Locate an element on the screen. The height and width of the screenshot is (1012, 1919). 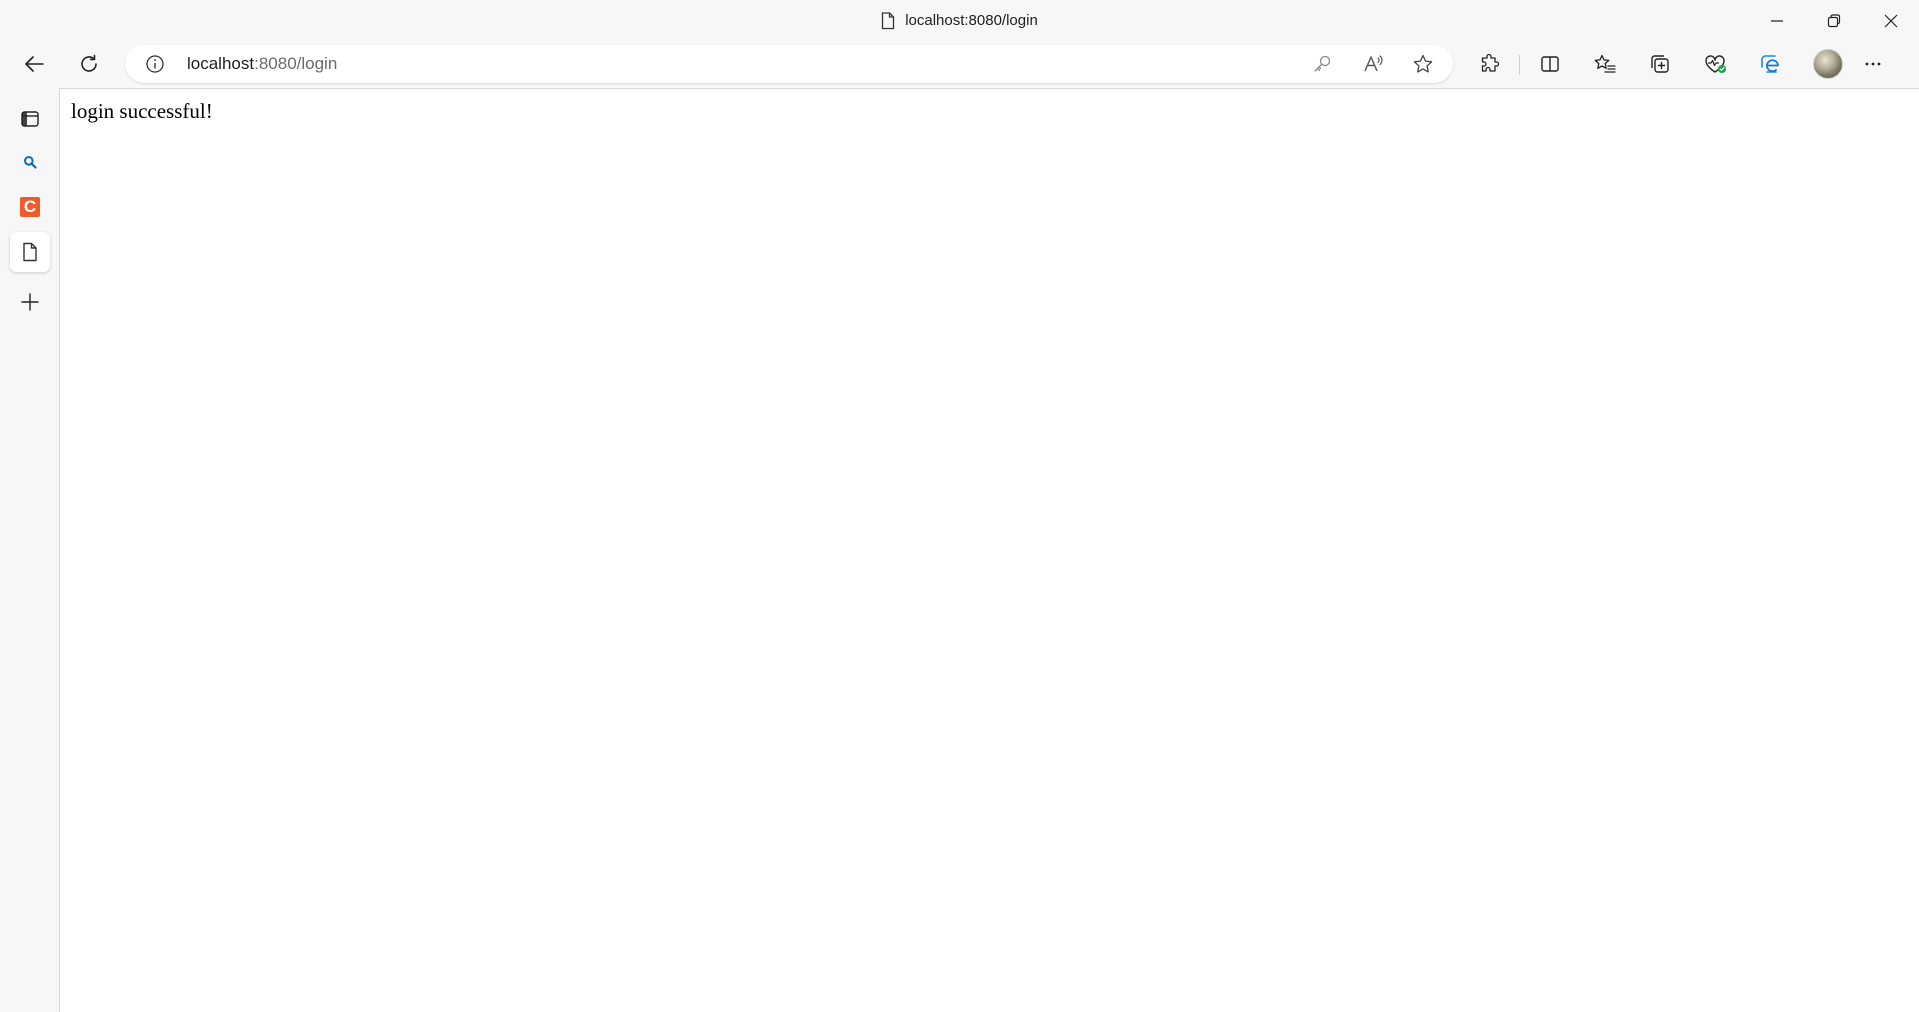
back-arrow-icon is located at coordinates (34, 64).